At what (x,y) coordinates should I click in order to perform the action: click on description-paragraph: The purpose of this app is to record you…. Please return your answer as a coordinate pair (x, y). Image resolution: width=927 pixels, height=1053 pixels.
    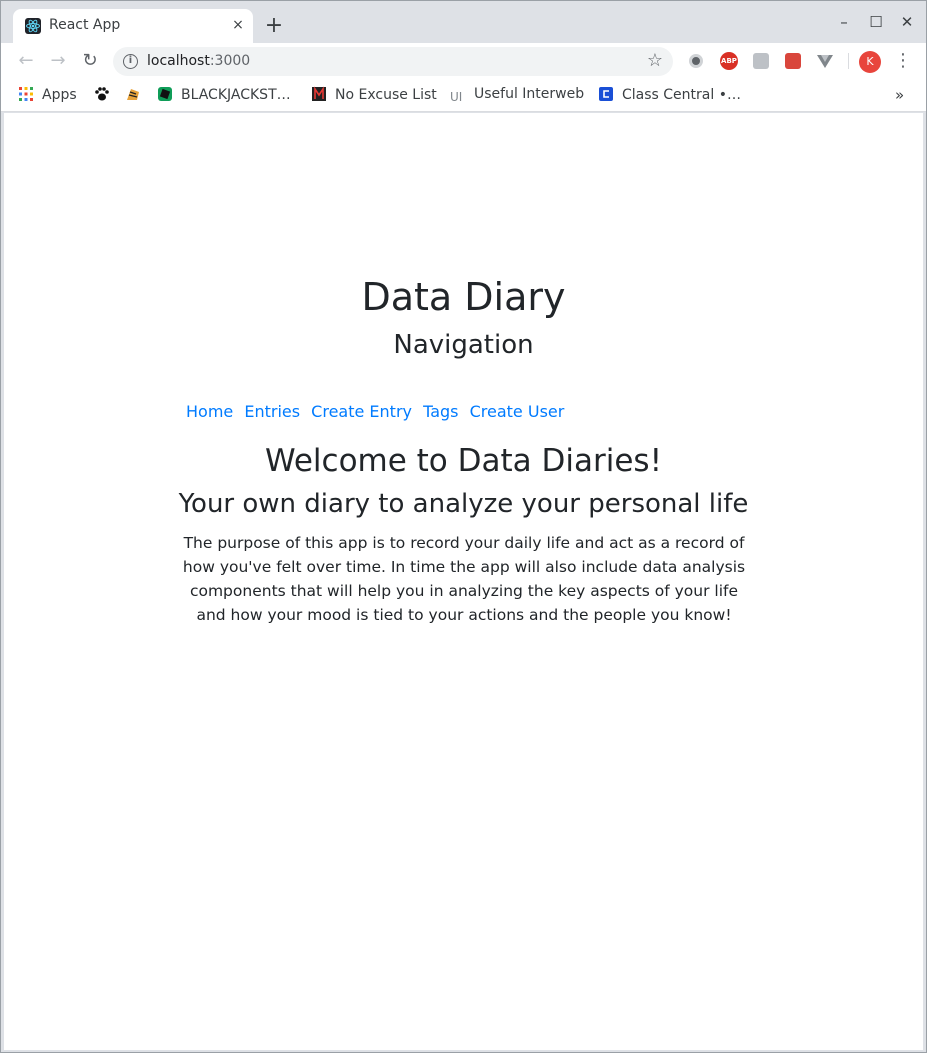
    Looking at the image, I should click on (464, 579).